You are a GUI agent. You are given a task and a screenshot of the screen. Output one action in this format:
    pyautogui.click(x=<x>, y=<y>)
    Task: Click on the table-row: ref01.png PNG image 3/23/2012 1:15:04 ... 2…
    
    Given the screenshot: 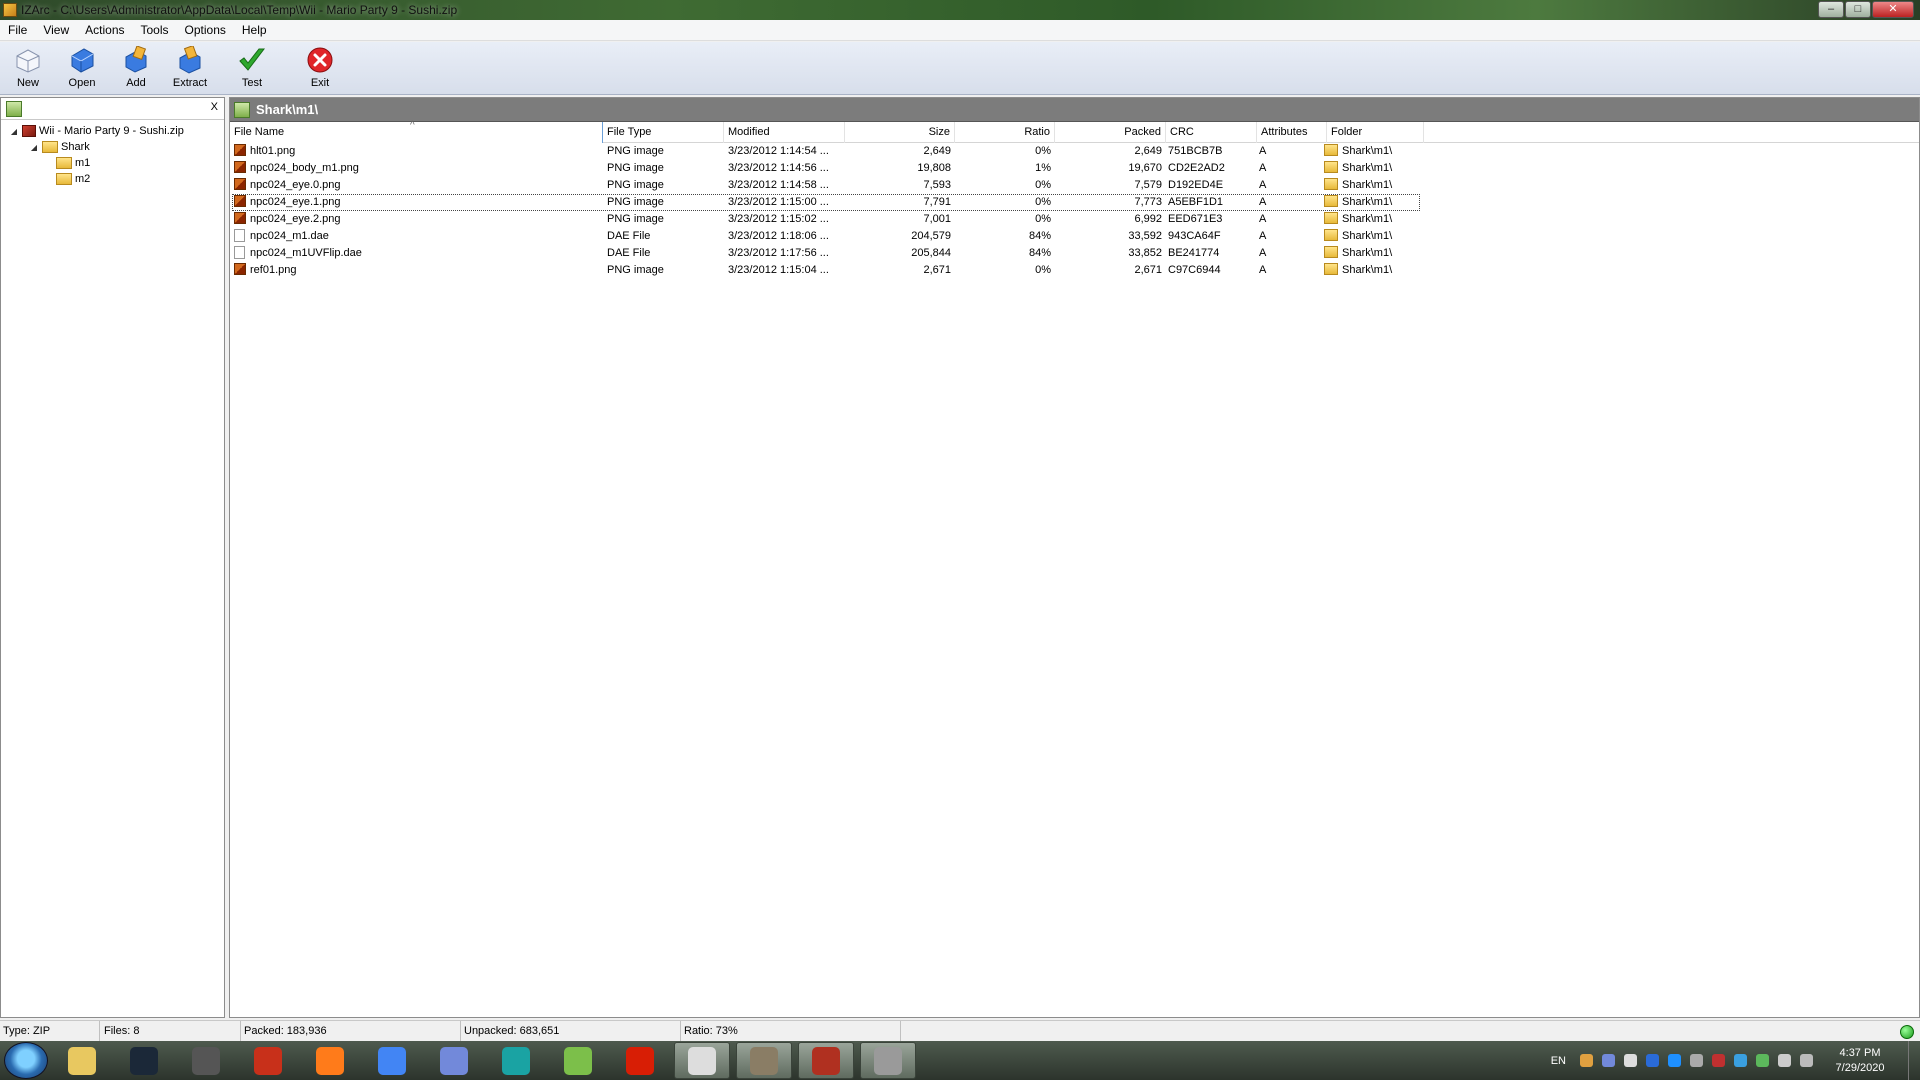 What is the action you would take?
    pyautogui.click(x=1075, y=270)
    